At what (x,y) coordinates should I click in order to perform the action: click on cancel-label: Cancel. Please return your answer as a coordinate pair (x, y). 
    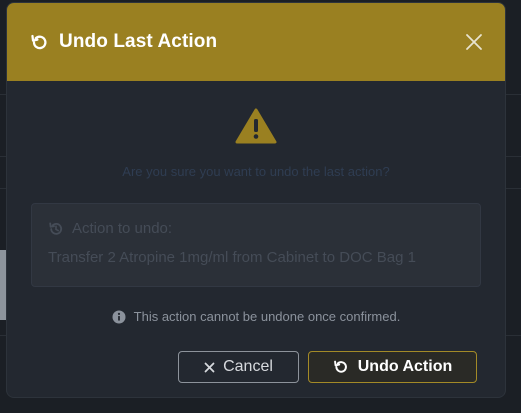
    Looking at the image, I should click on (248, 366).